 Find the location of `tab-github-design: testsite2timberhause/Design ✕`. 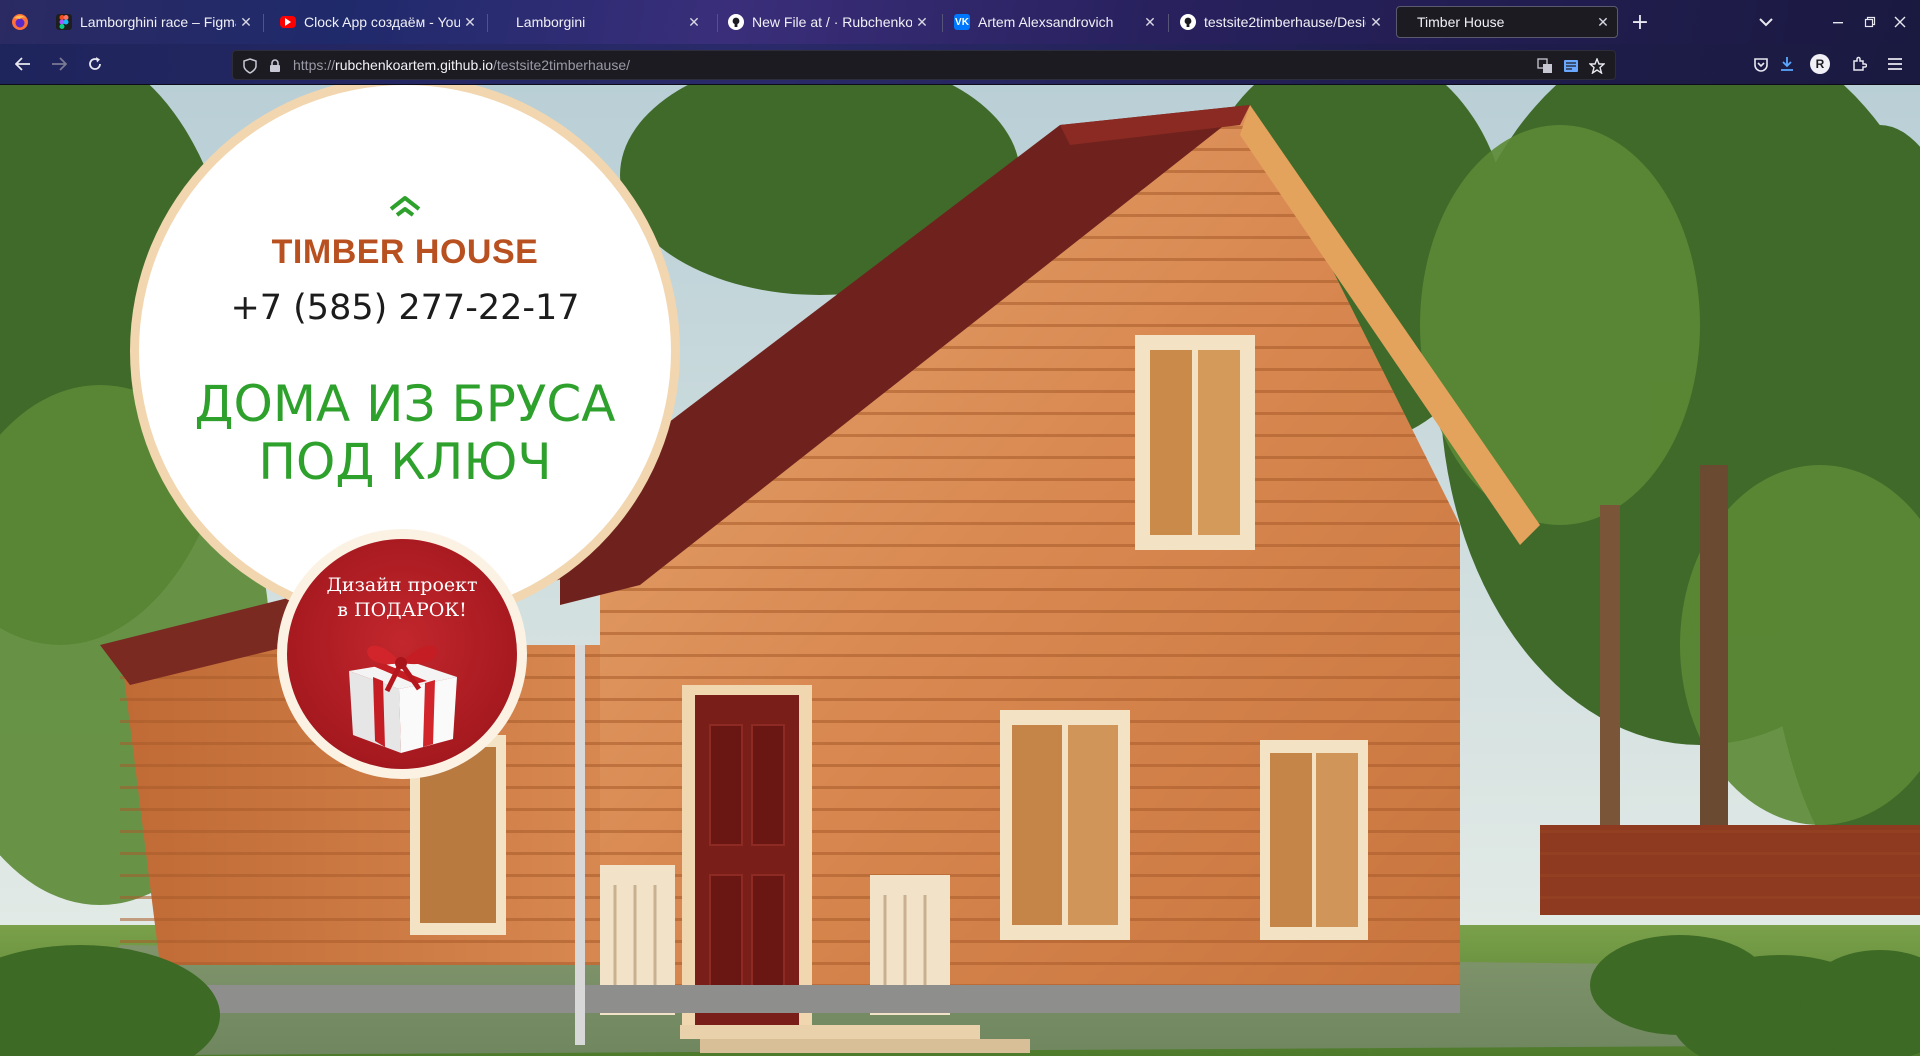

tab-github-design: testsite2timberhause/Design ✕ is located at coordinates (1280, 22).